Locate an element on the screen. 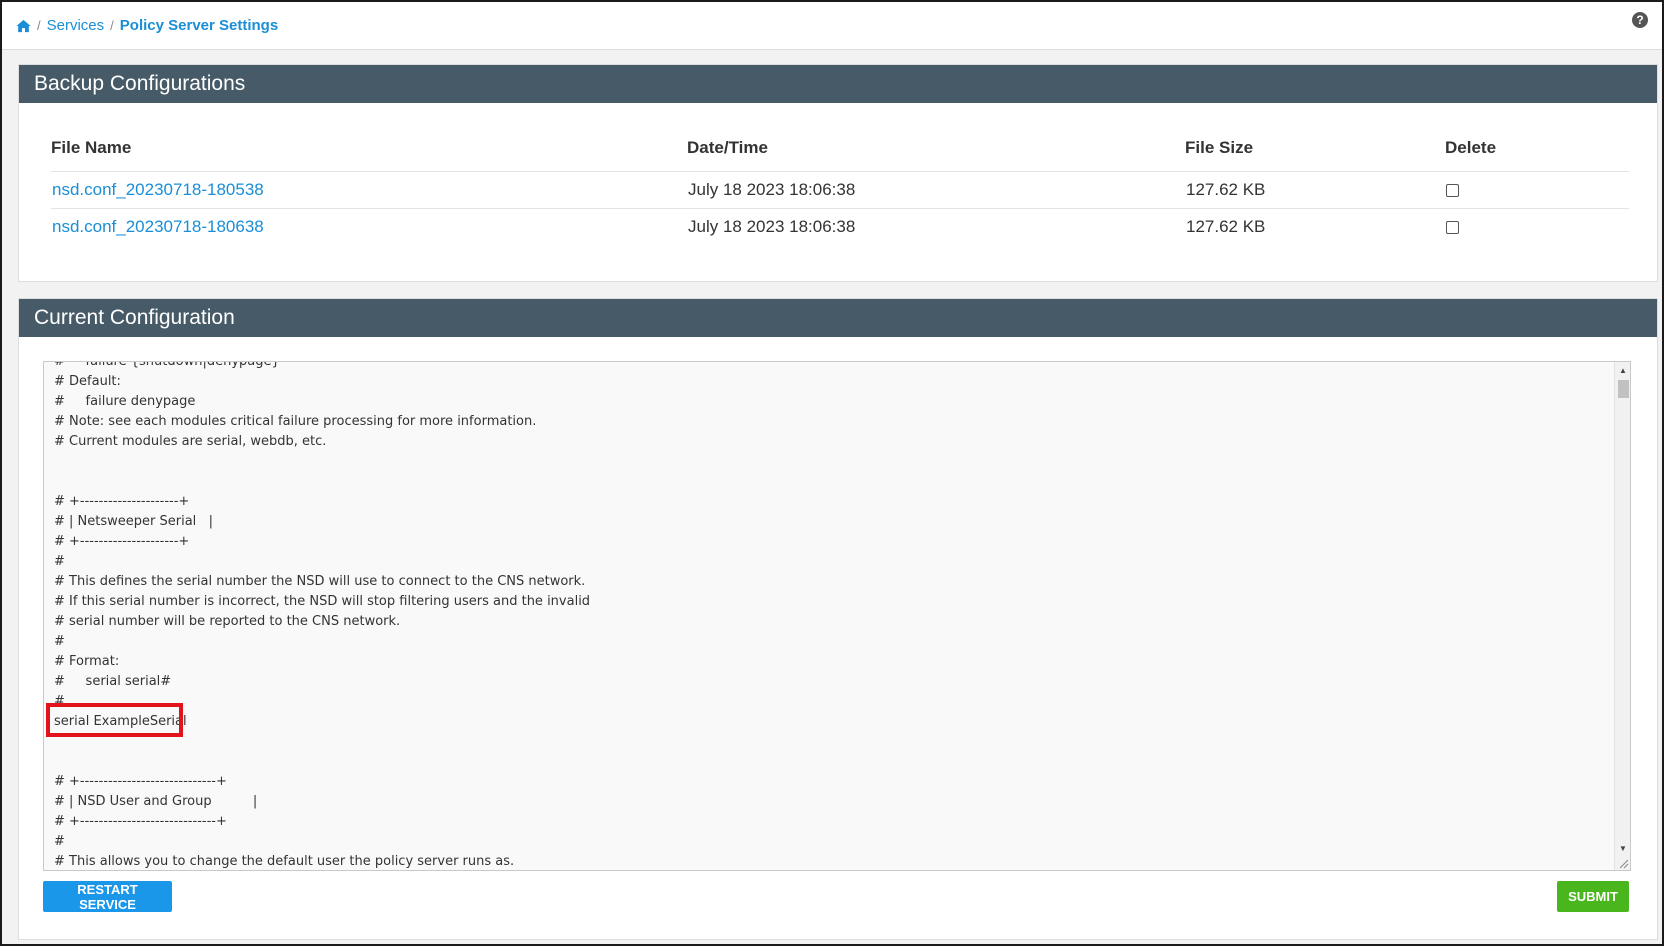 This screenshot has width=1664, height=946. highlight-box is located at coordinates (114, 720).